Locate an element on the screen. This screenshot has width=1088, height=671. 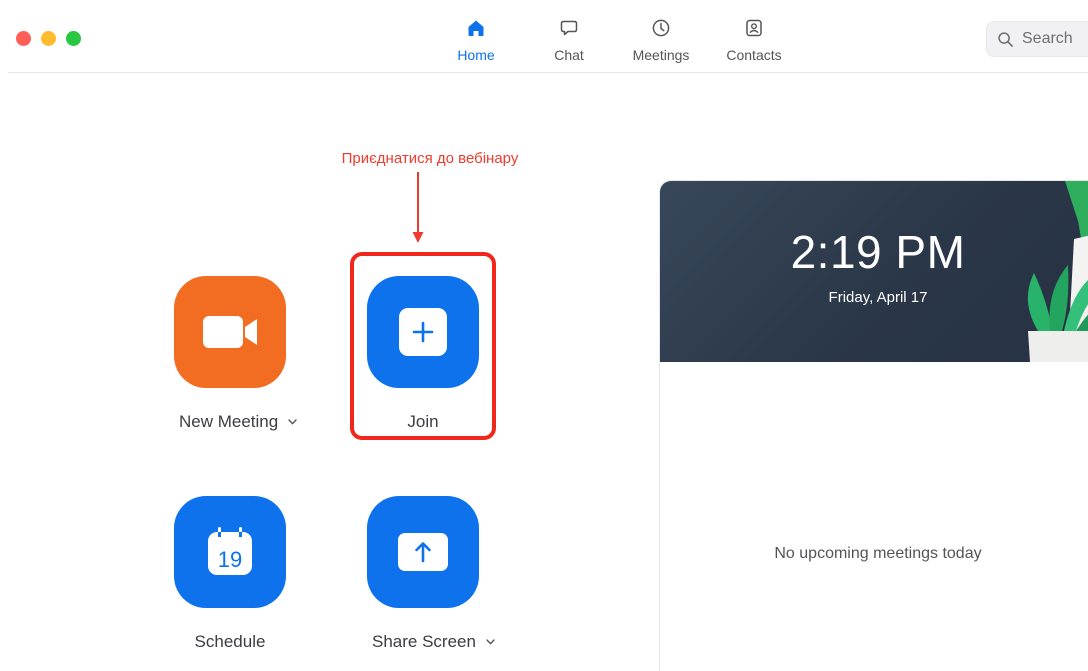
plus-icon is located at coordinates (423, 332).